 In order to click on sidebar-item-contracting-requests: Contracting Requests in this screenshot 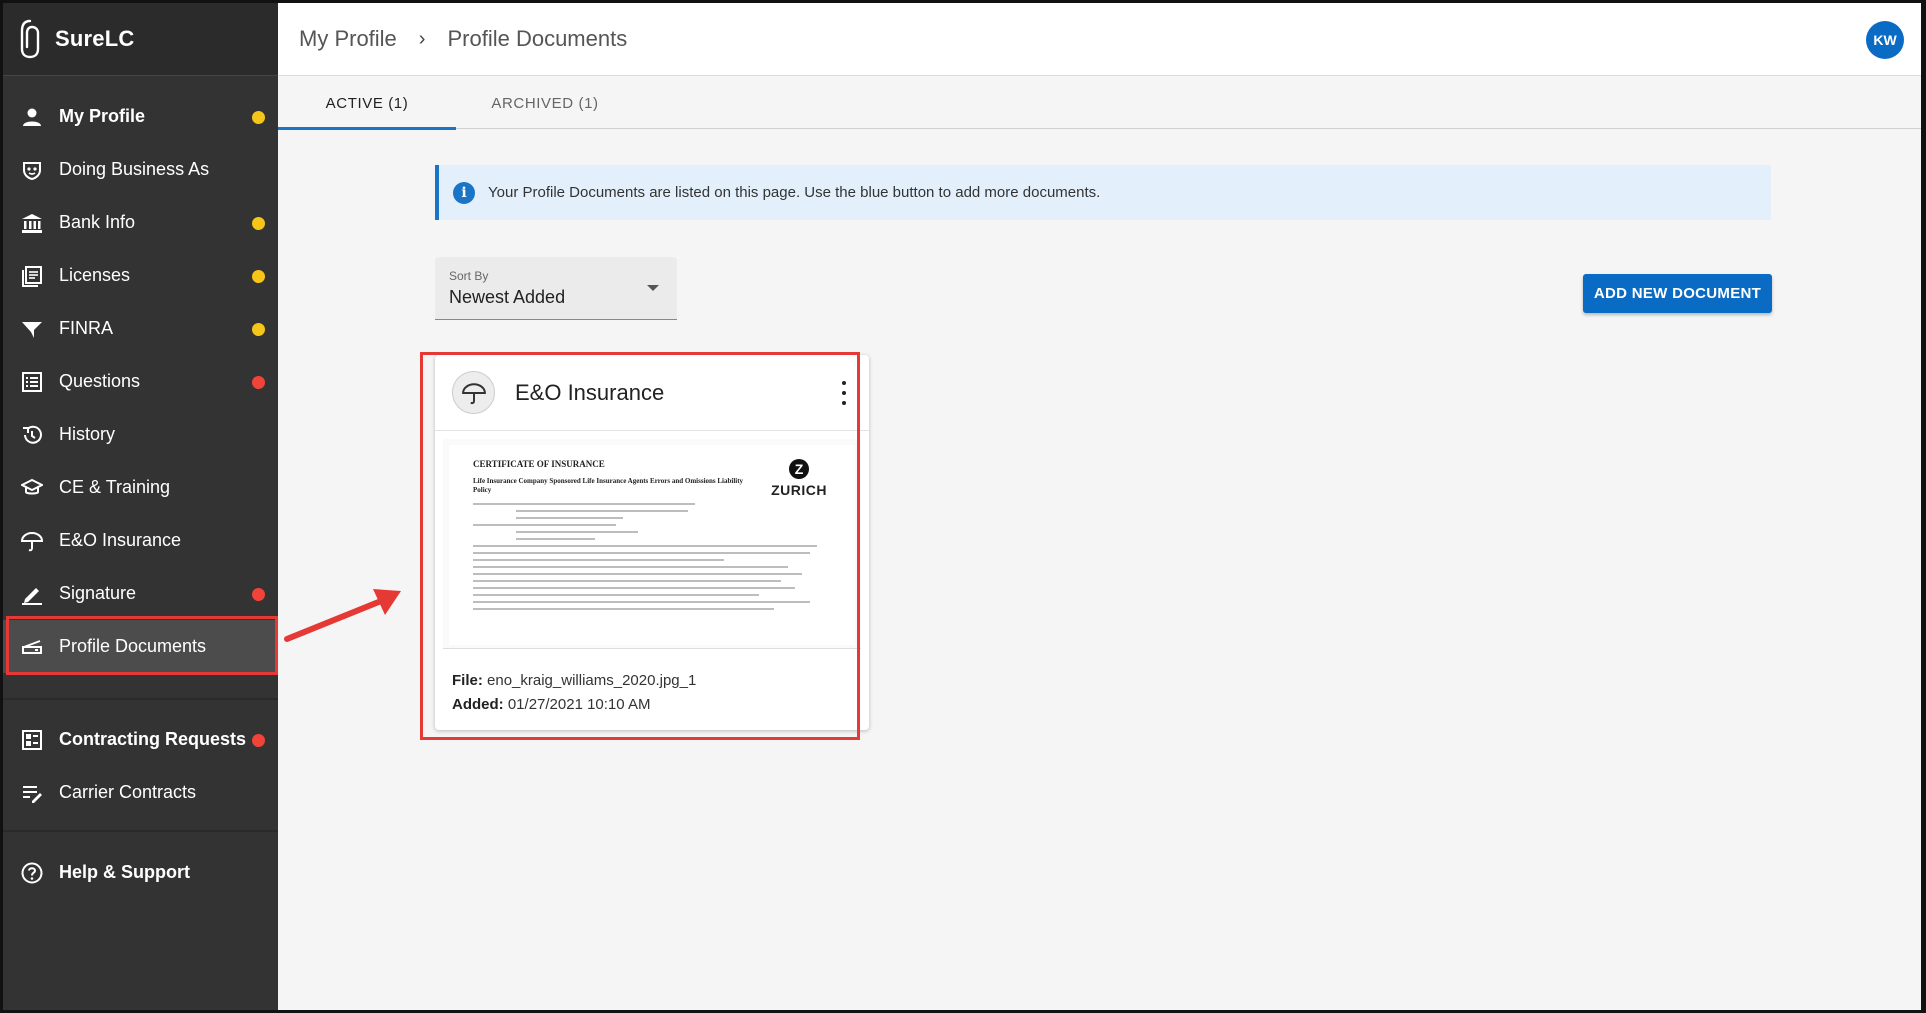, I will do `click(140, 739)`.